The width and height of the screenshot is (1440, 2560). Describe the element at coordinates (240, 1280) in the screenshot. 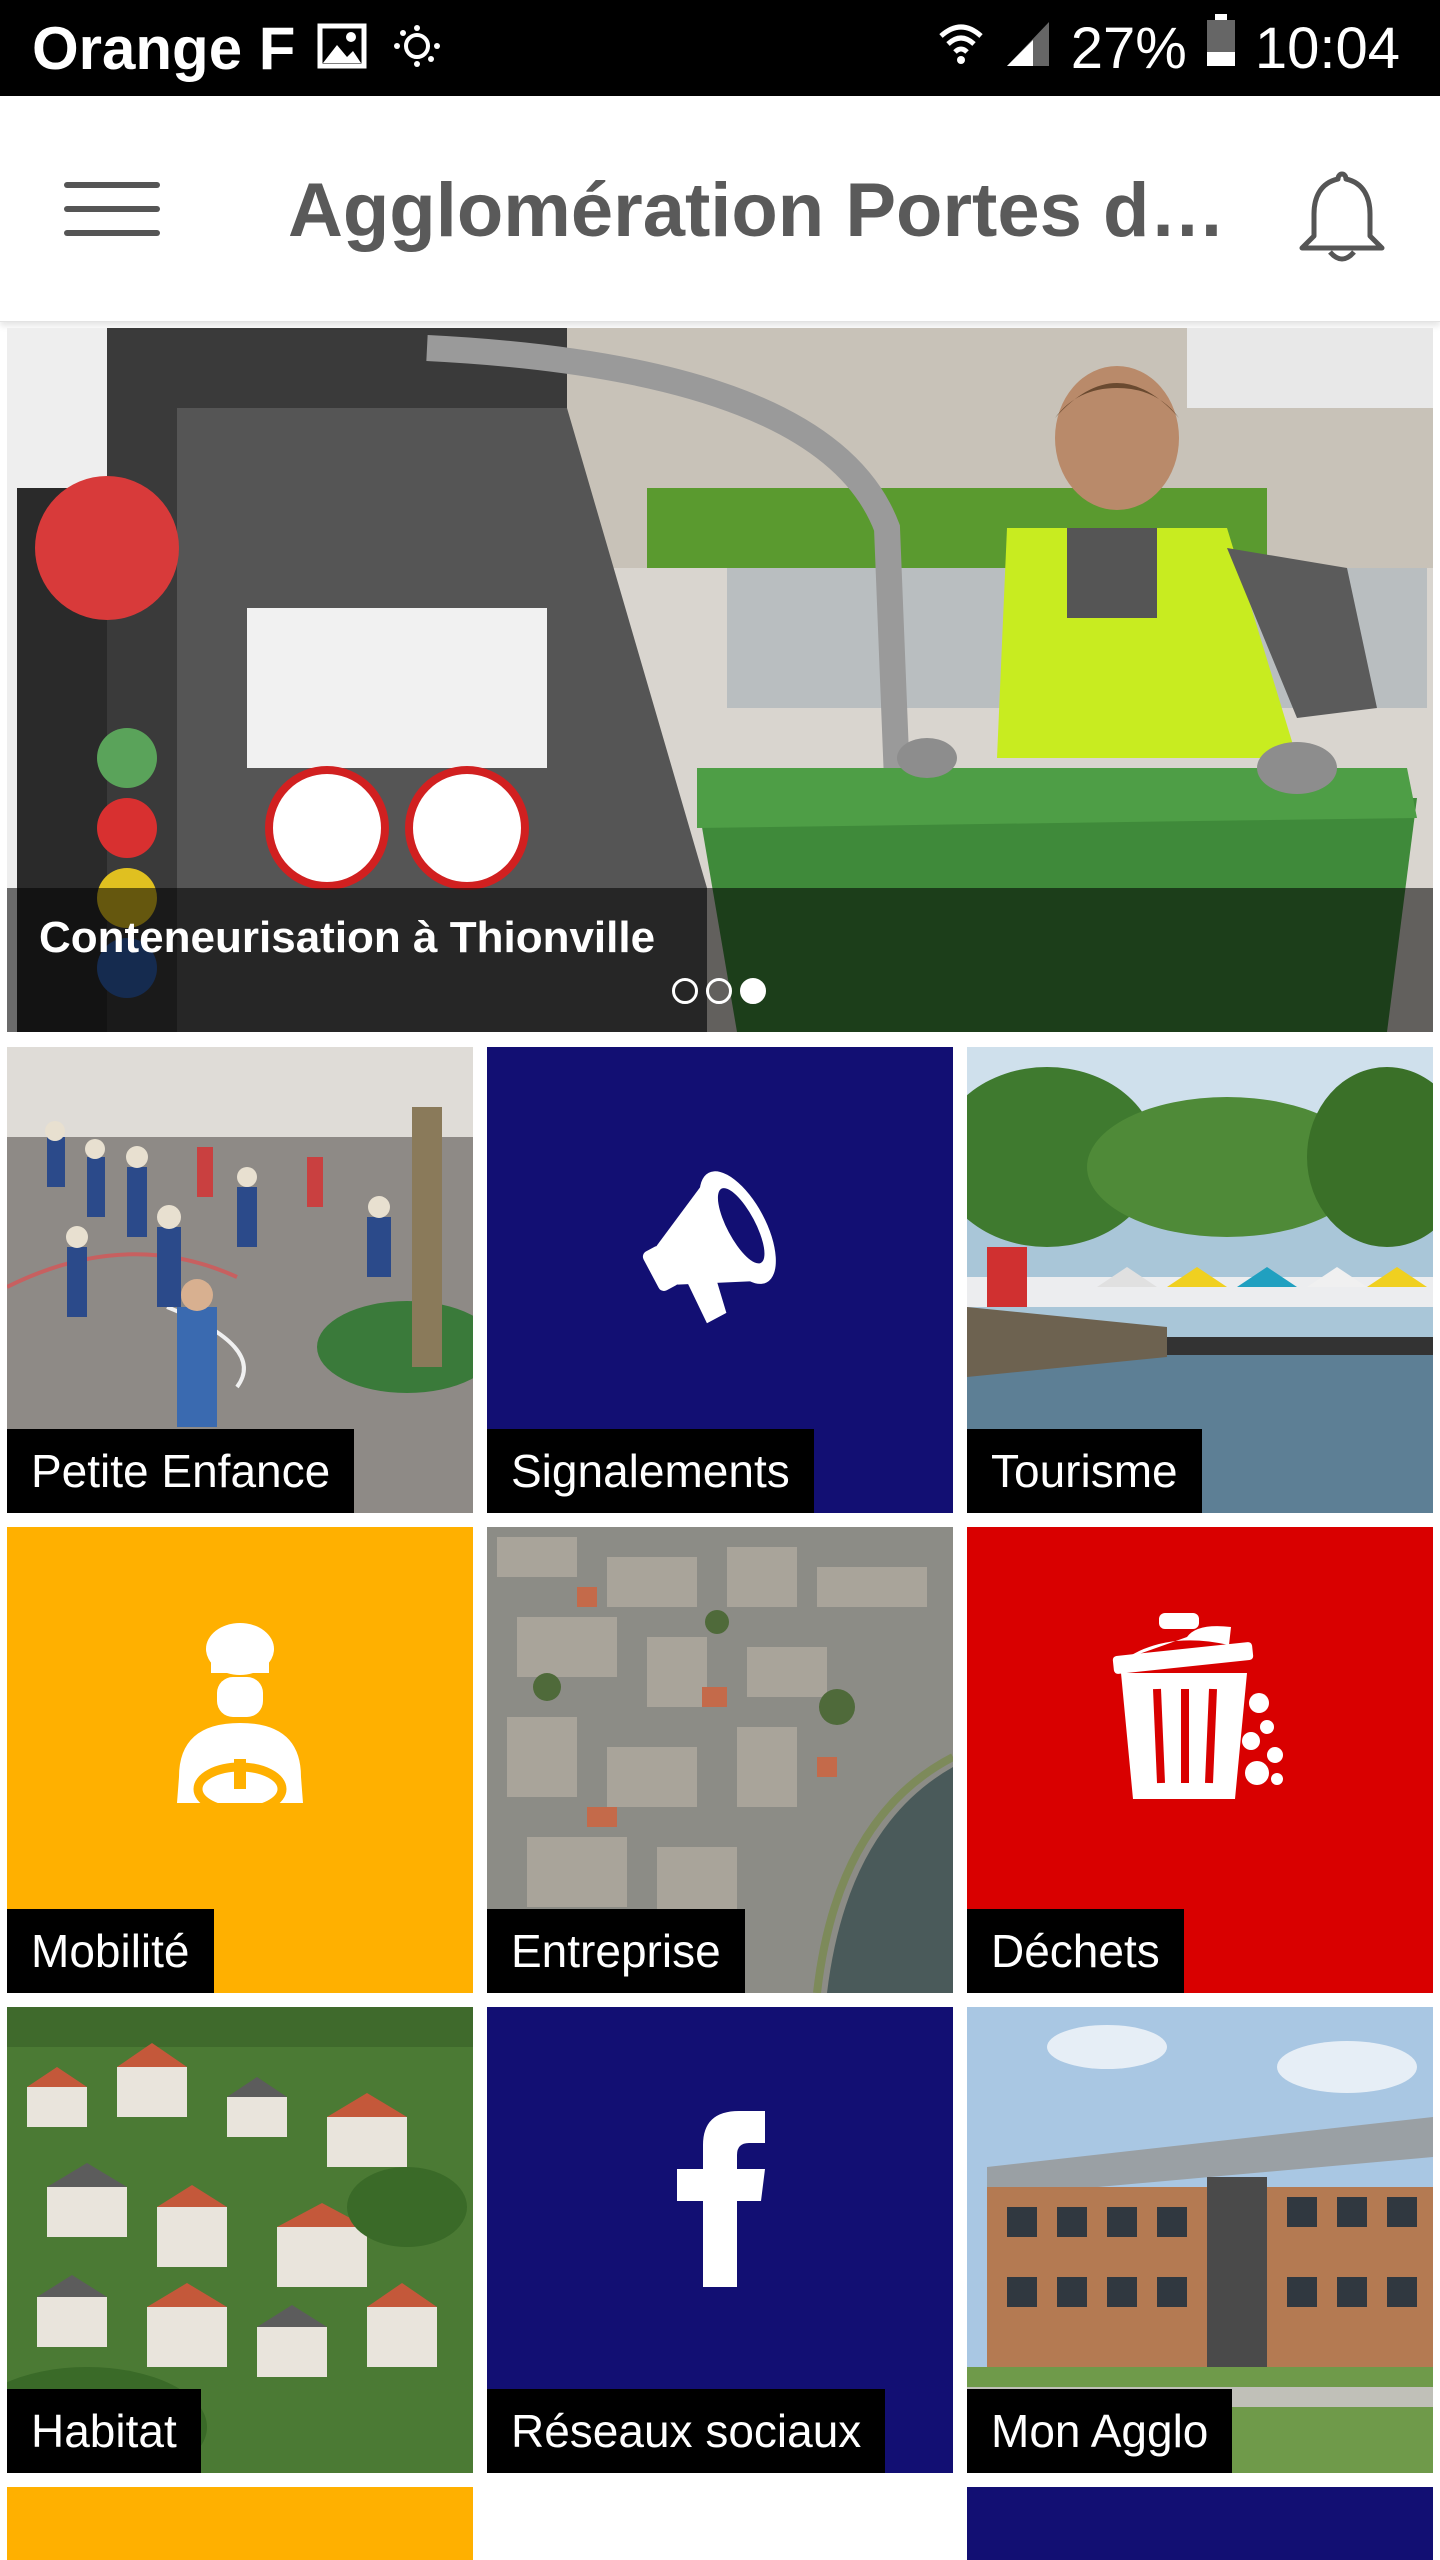

I see `tile-petite-enfance: Petite Enfance` at that location.